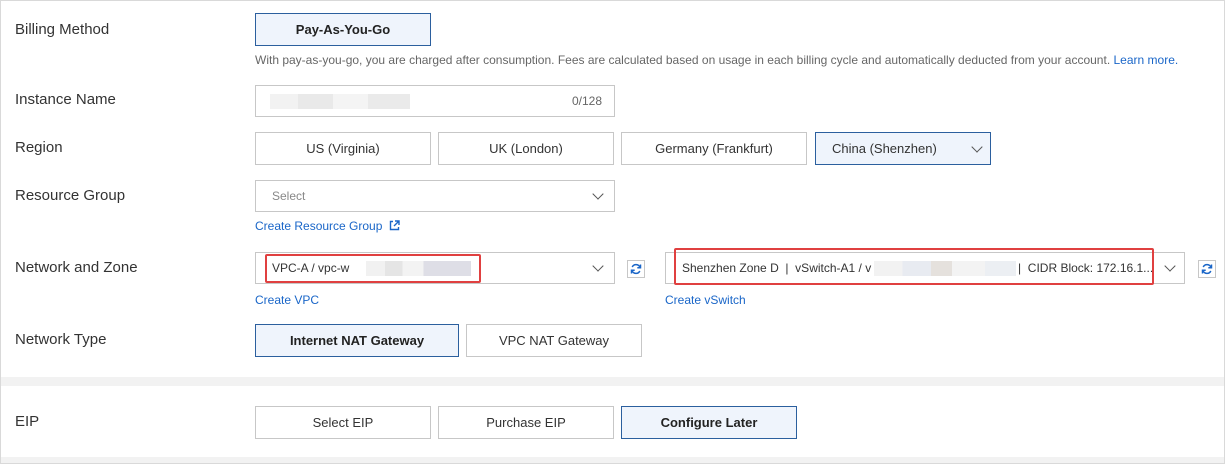  I want to click on instance-name-input: 0/128, so click(435, 101).